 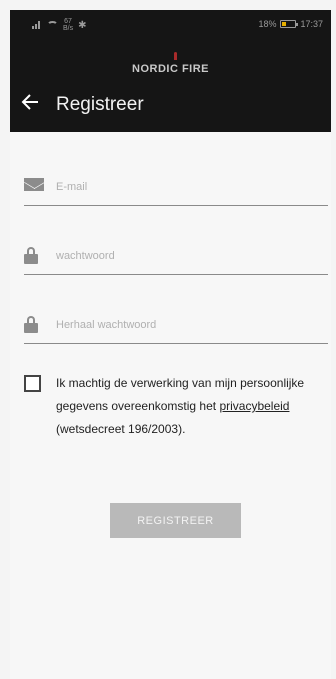 What do you see at coordinates (186, 256) in the screenshot?
I see `password-input` at bounding box center [186, 256].